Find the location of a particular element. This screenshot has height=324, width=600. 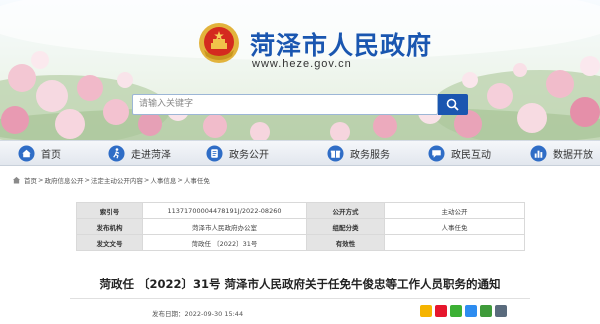

search-icon is located at coordinates (452, 104).